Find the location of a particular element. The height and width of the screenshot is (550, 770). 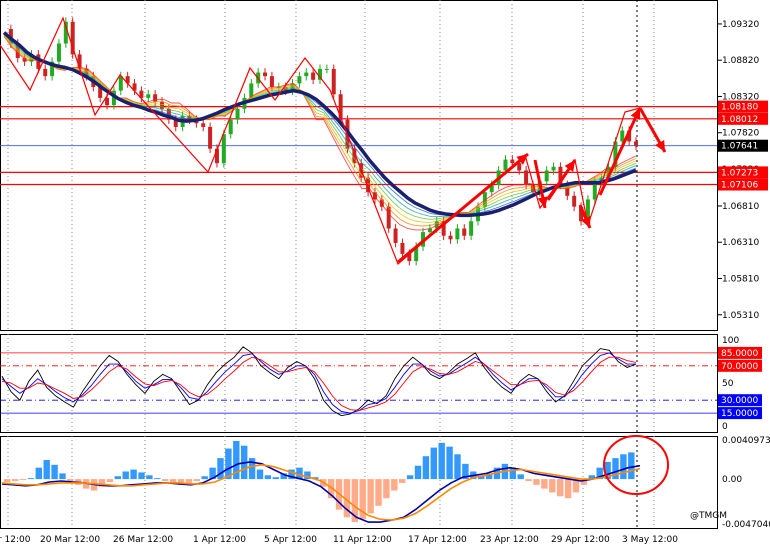

stoch-level-label: 30.0000 is located at coordinates (739, 401).